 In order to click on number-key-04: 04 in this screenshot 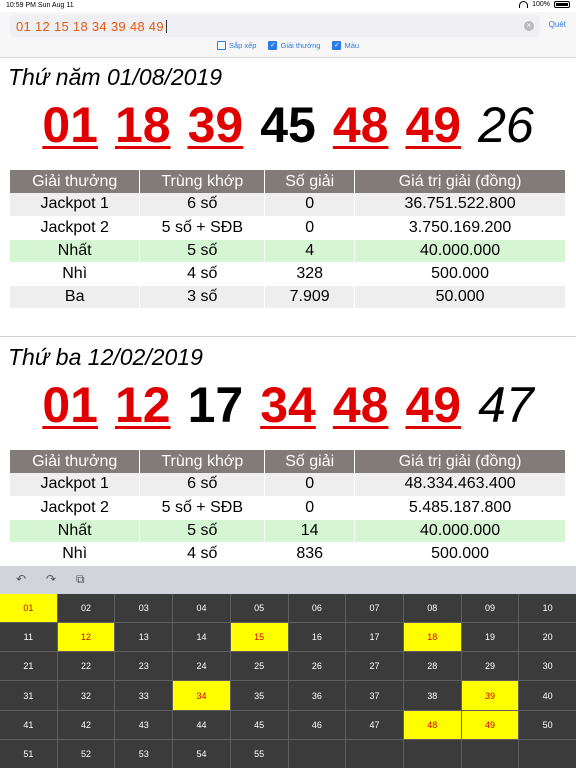, I will do `click(201, 608)`.